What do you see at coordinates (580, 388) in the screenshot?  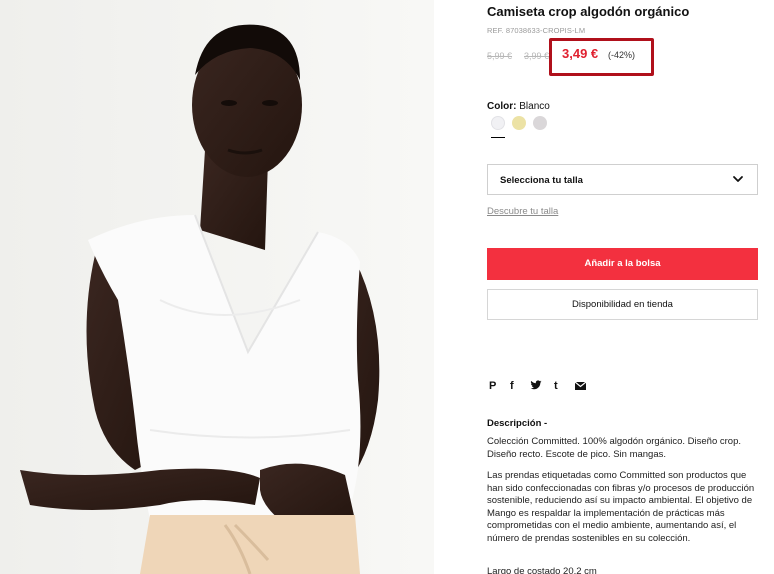 I see `email-icon` at bounding box center [580, 388].